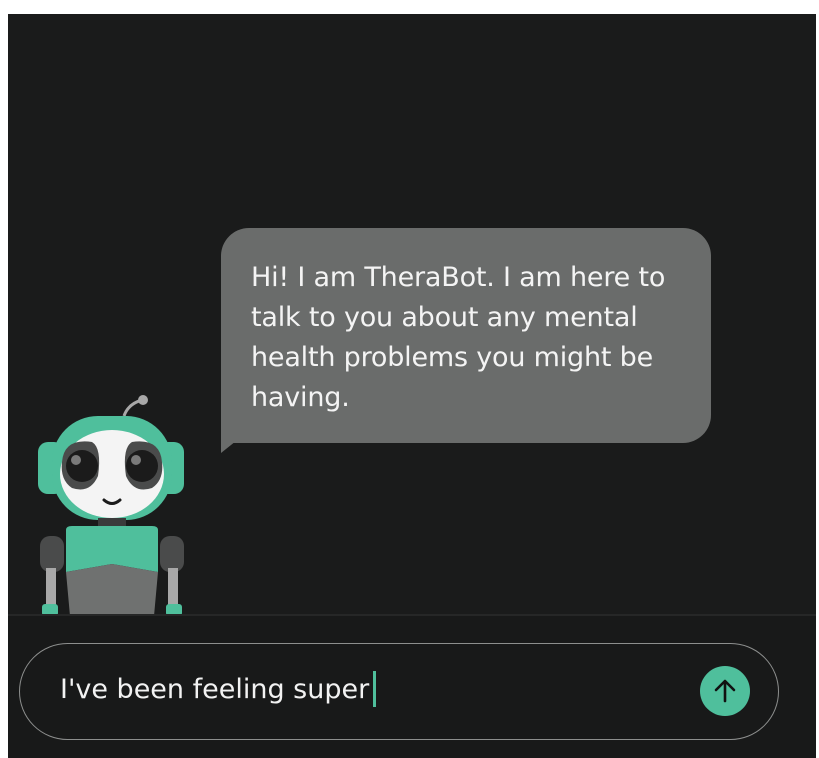  I want to click on message-input-text: I've been feeling super, so click(218, 690).